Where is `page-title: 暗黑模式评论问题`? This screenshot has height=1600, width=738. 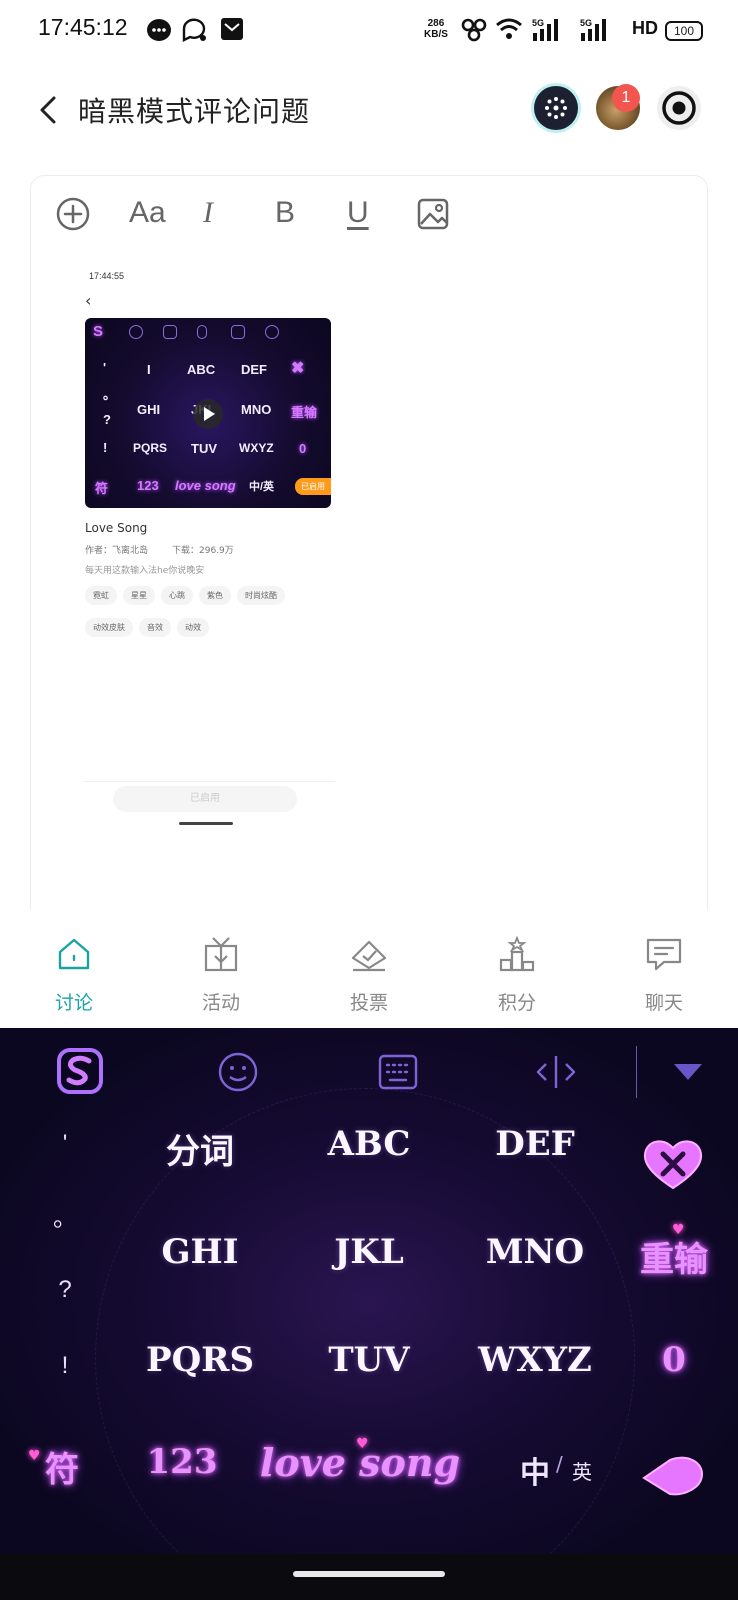
page-title: 暗黑模式评论问题 is located at coordinates (194, 111).